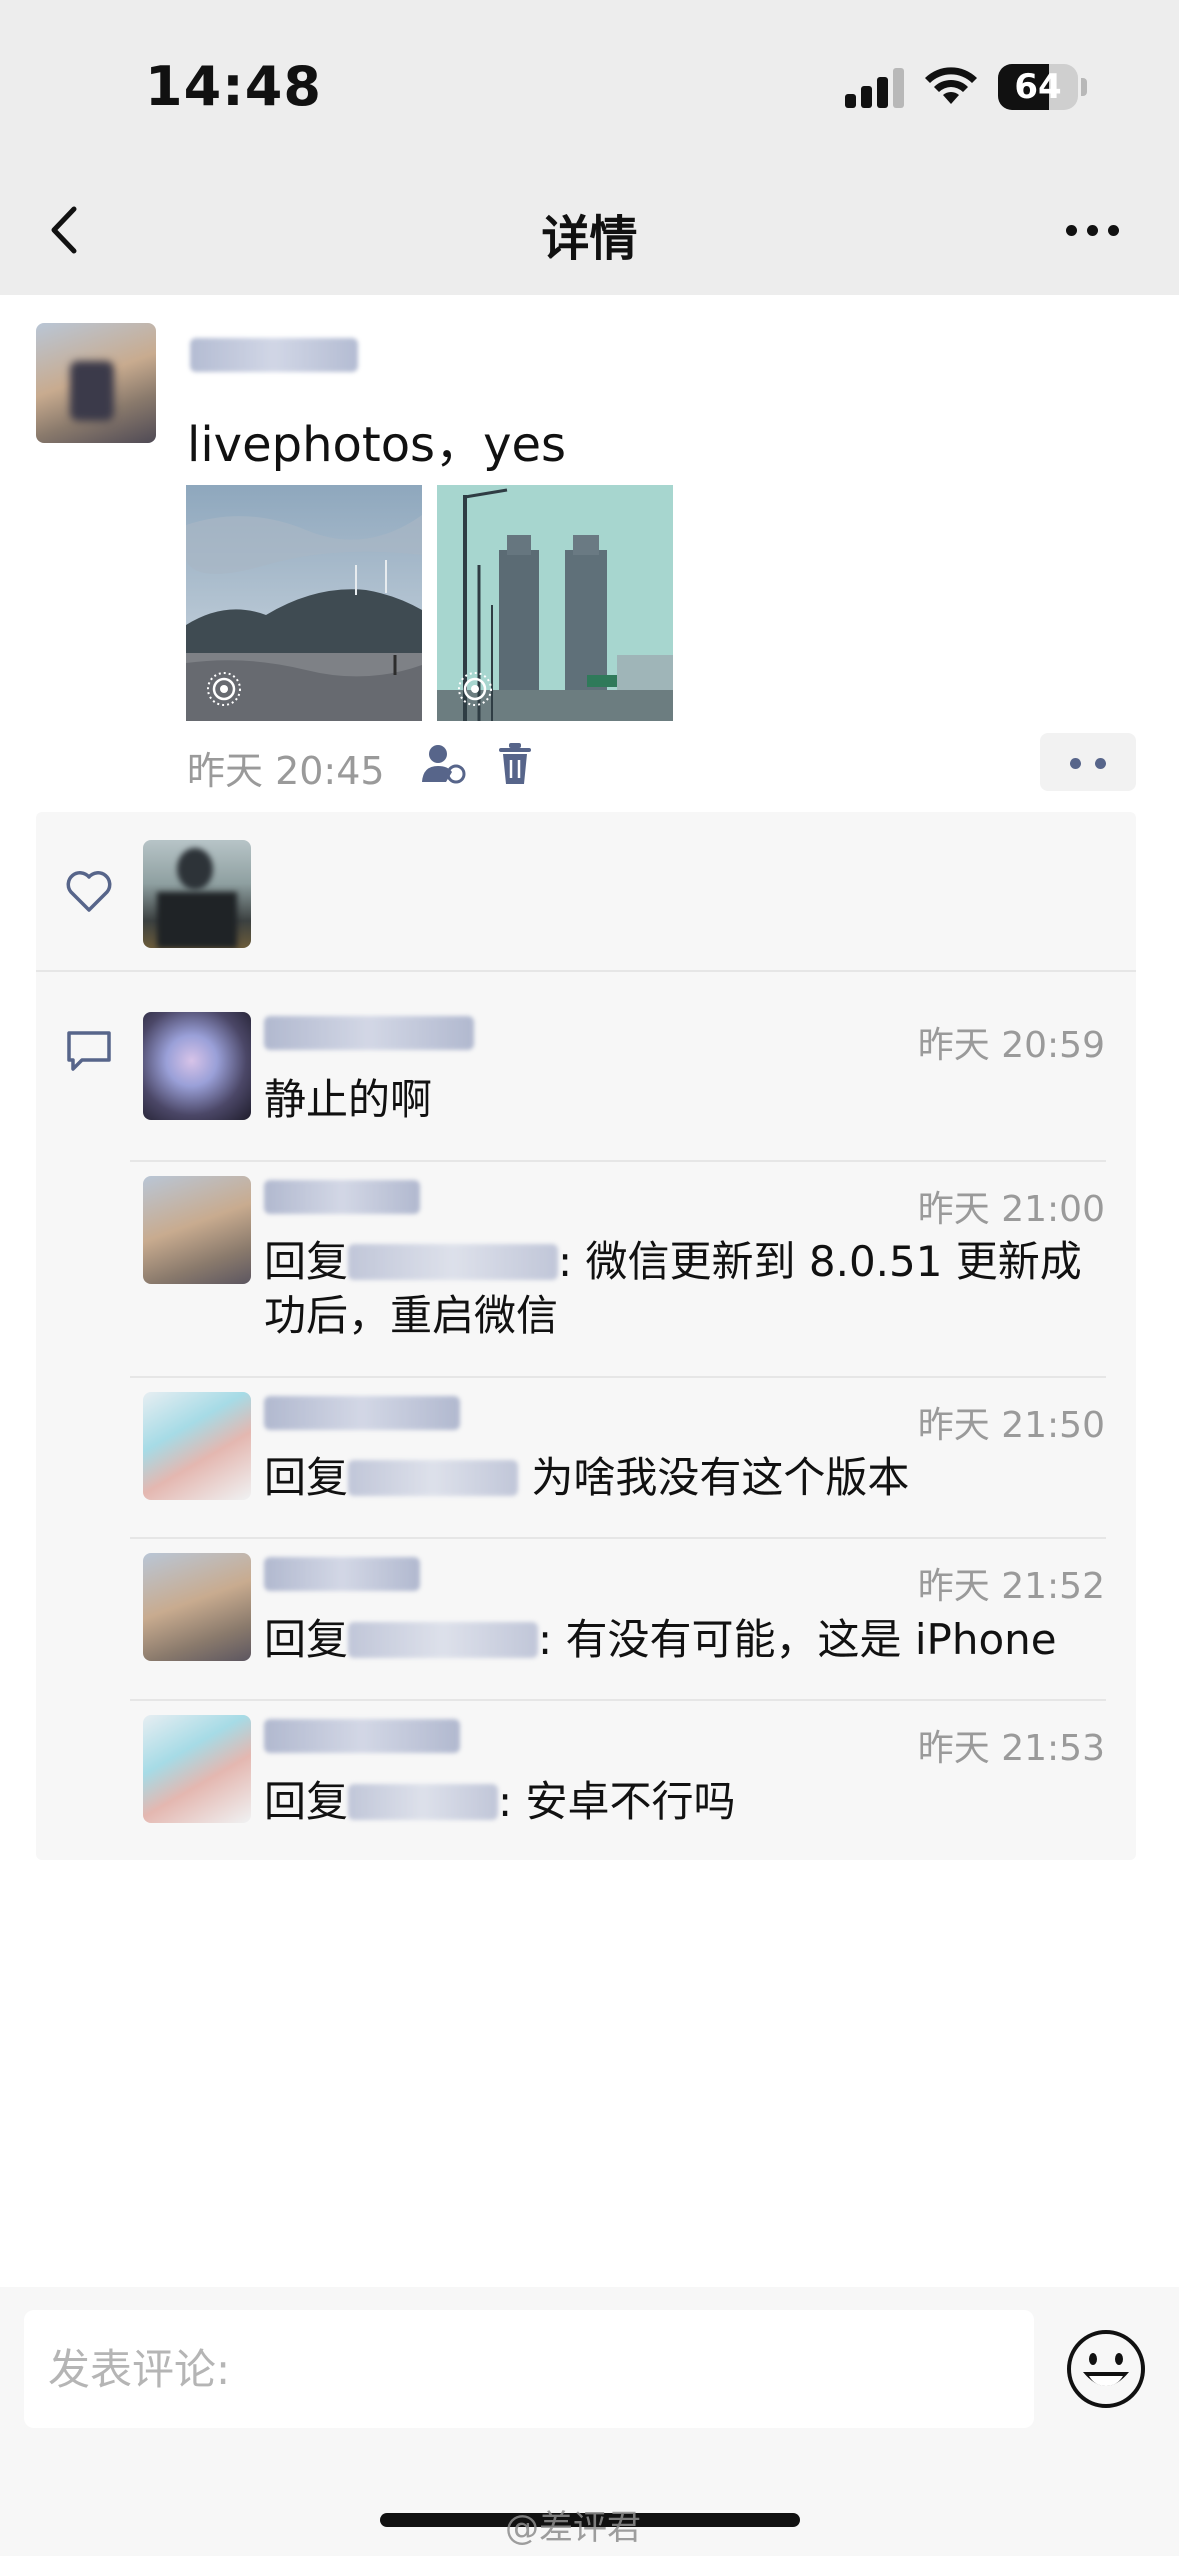 The height and width of the screenshot is (2556, 1179). Describe the element at coordinates (1088, 762) in the screenshot. I see `comment-like-action-button` at that location.